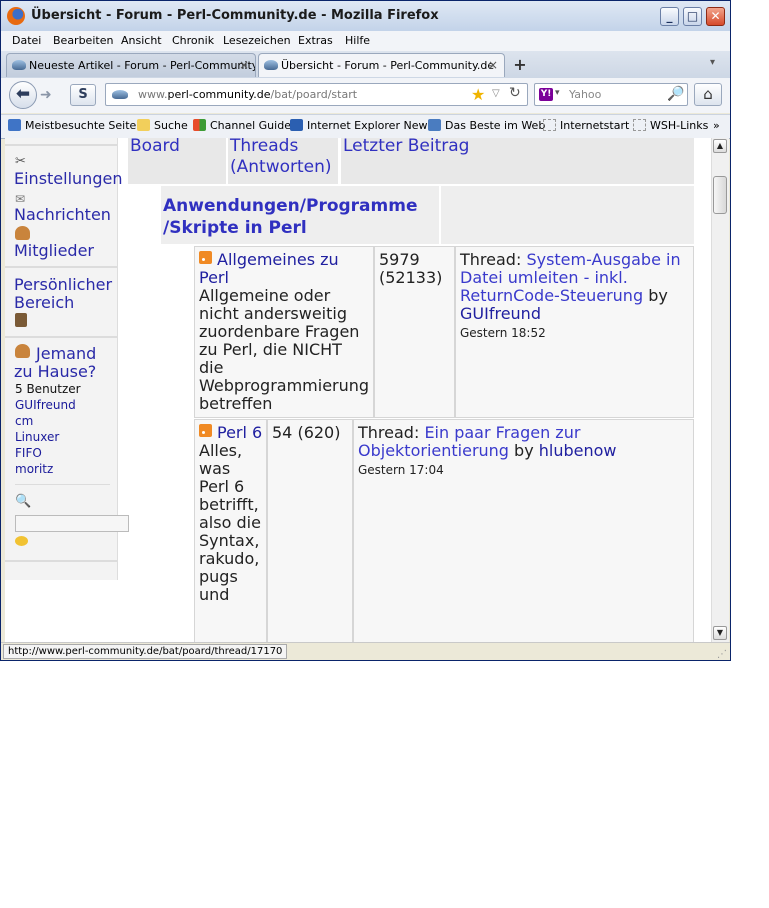 The width and height of the screenshot is (769, 908). I want to click on header-last-post: Letzter Beitrag, so click(517, 161).